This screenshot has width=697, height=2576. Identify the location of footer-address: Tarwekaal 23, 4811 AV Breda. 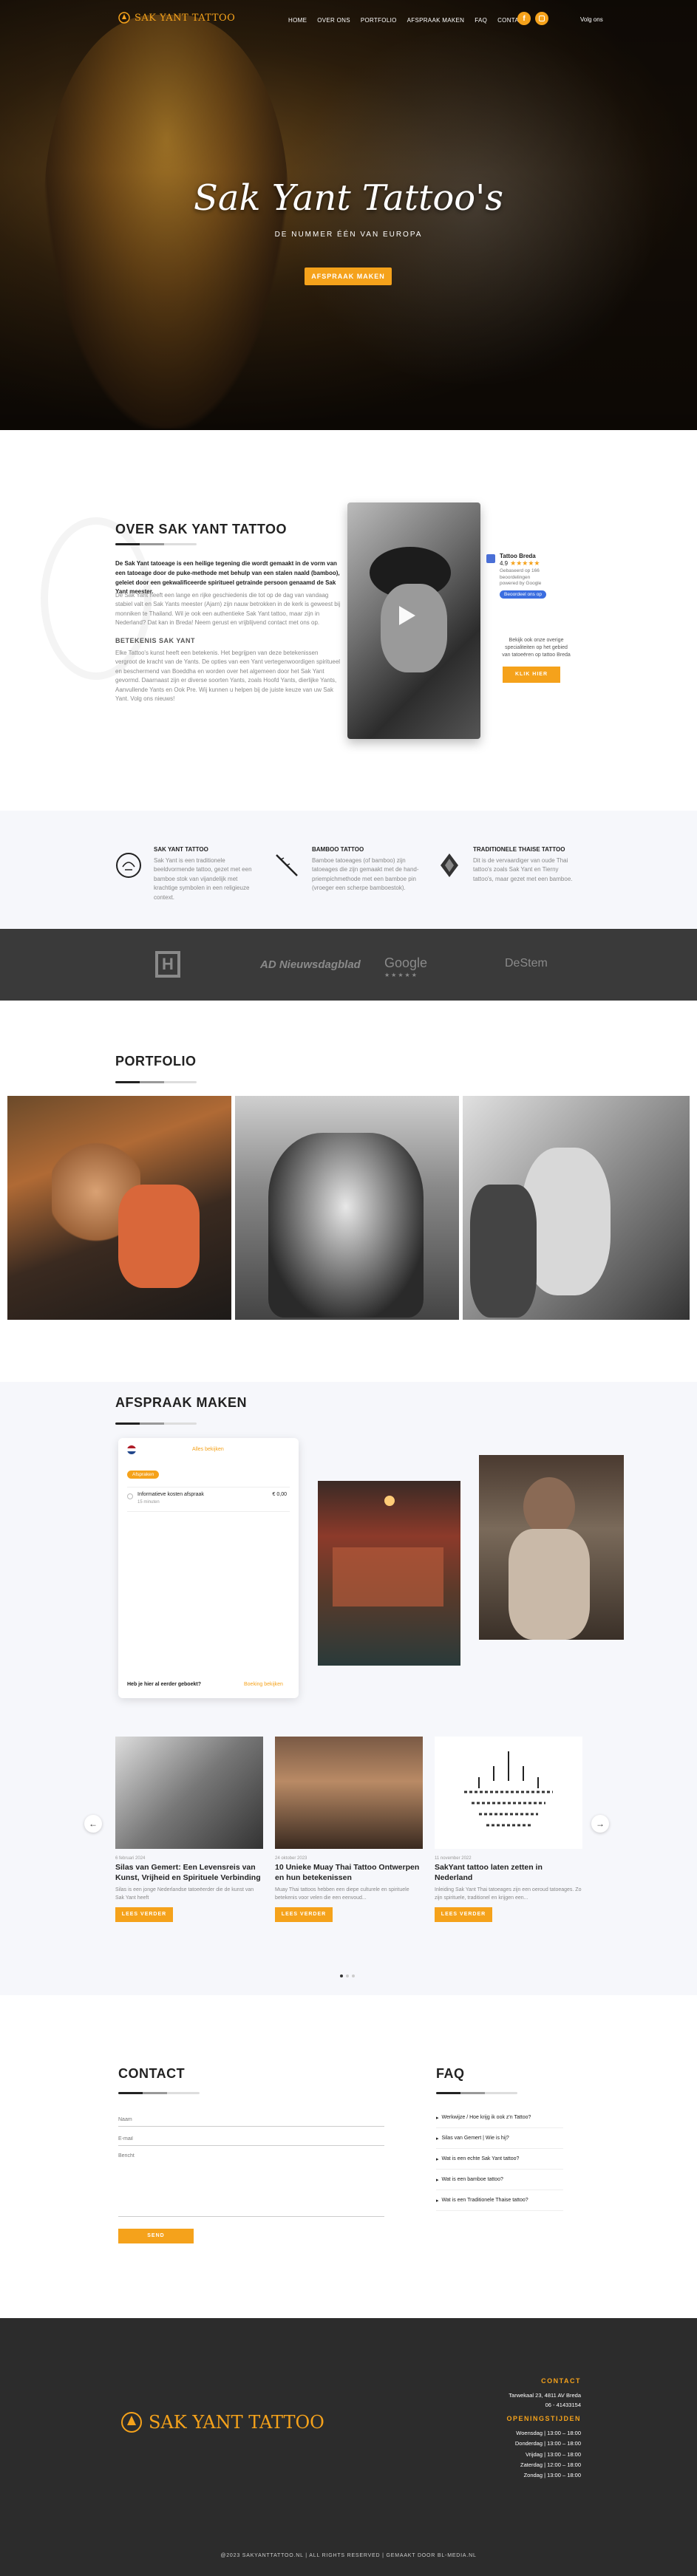
(507, 2395).